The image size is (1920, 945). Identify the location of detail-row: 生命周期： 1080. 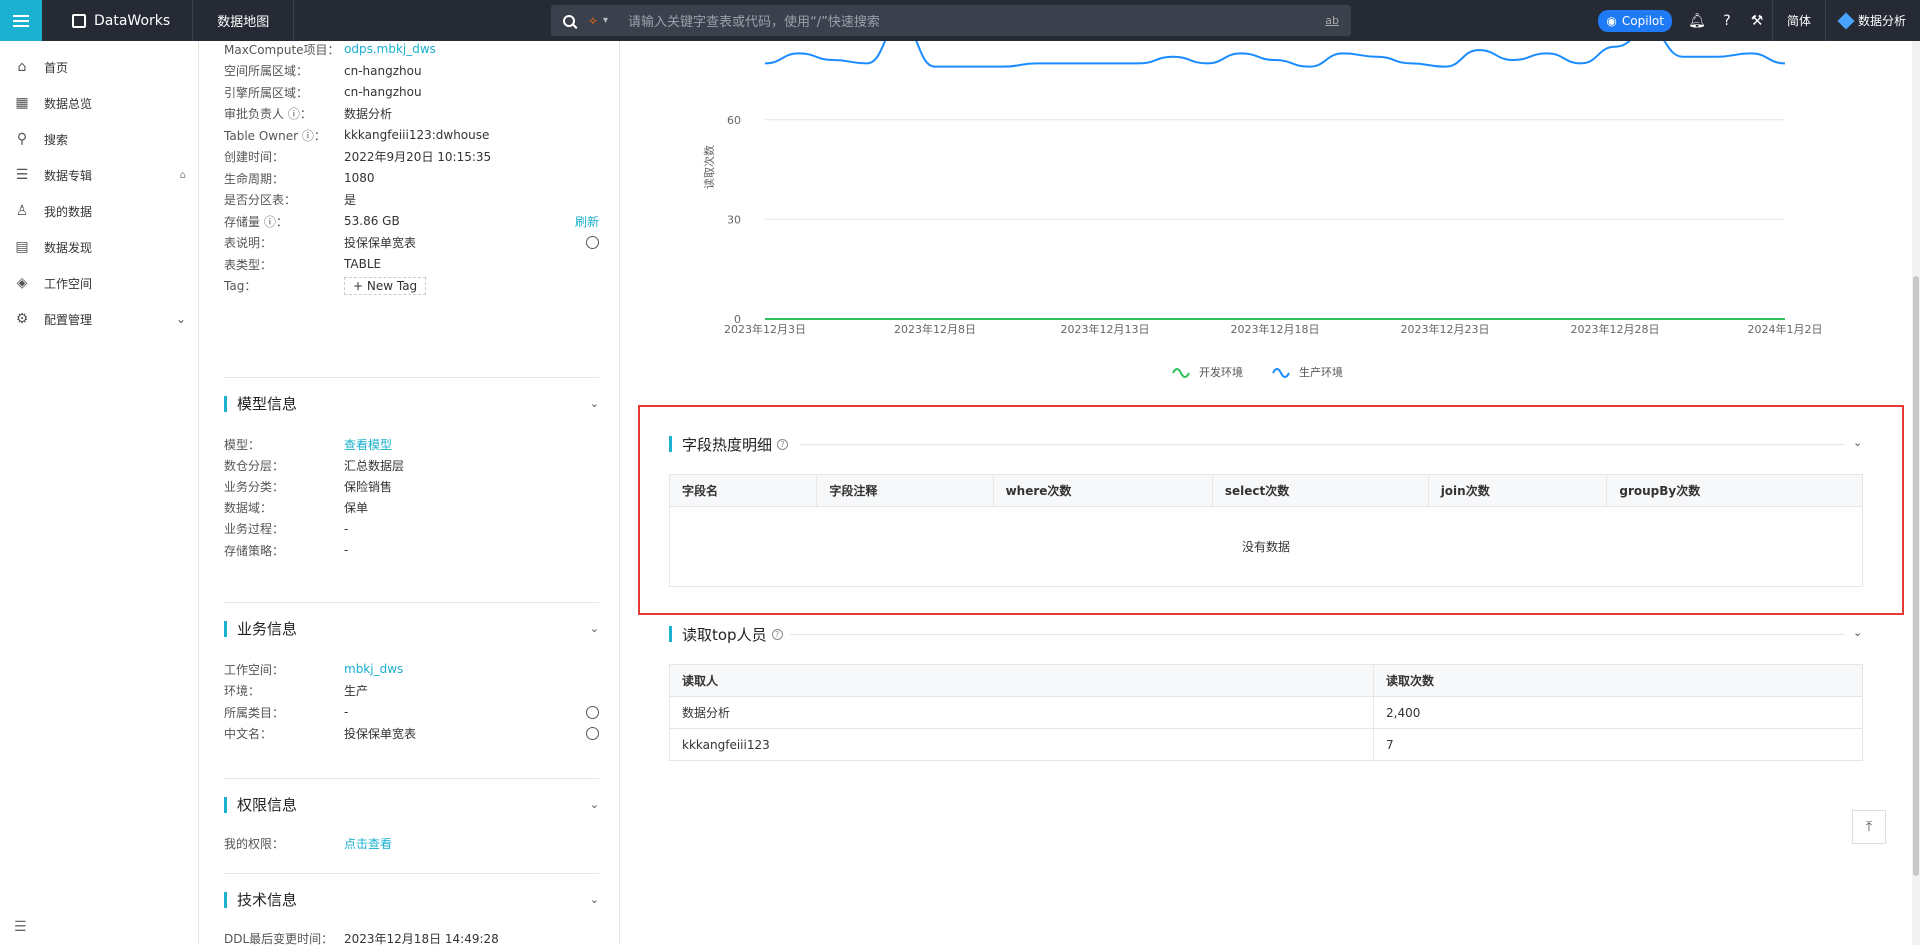
(411, 178).